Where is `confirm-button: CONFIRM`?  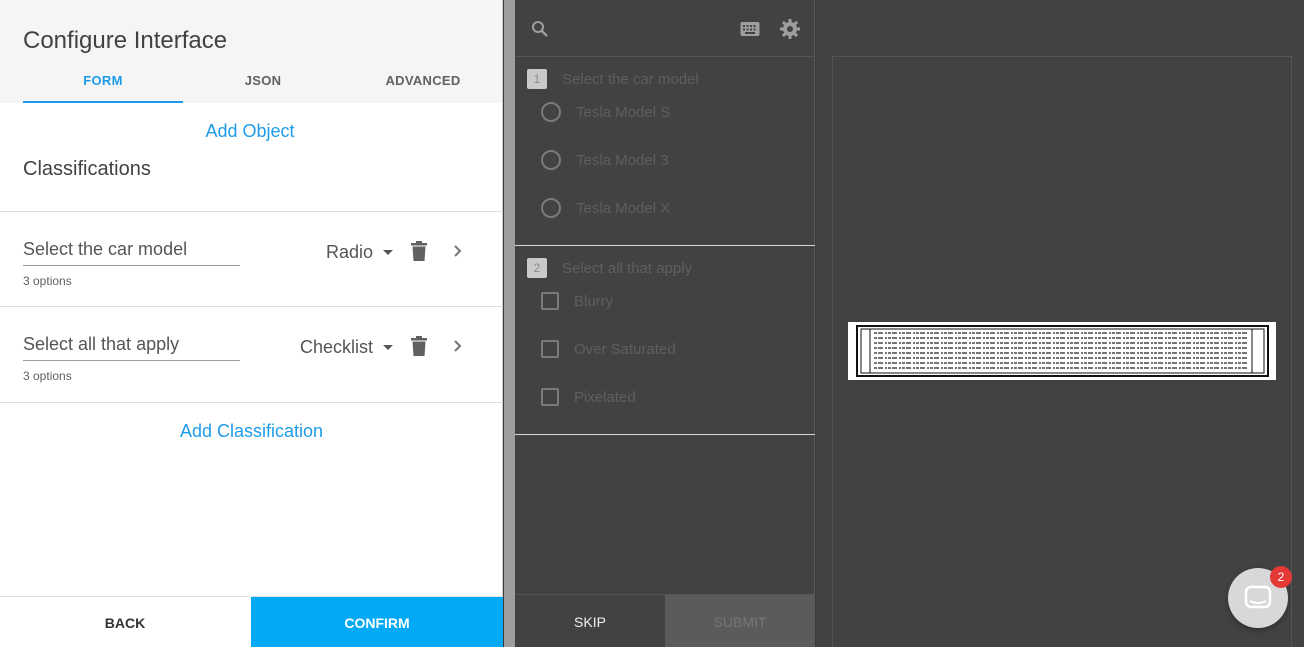
confirm-button: CONFIRM is located at coordinates (377, 622).